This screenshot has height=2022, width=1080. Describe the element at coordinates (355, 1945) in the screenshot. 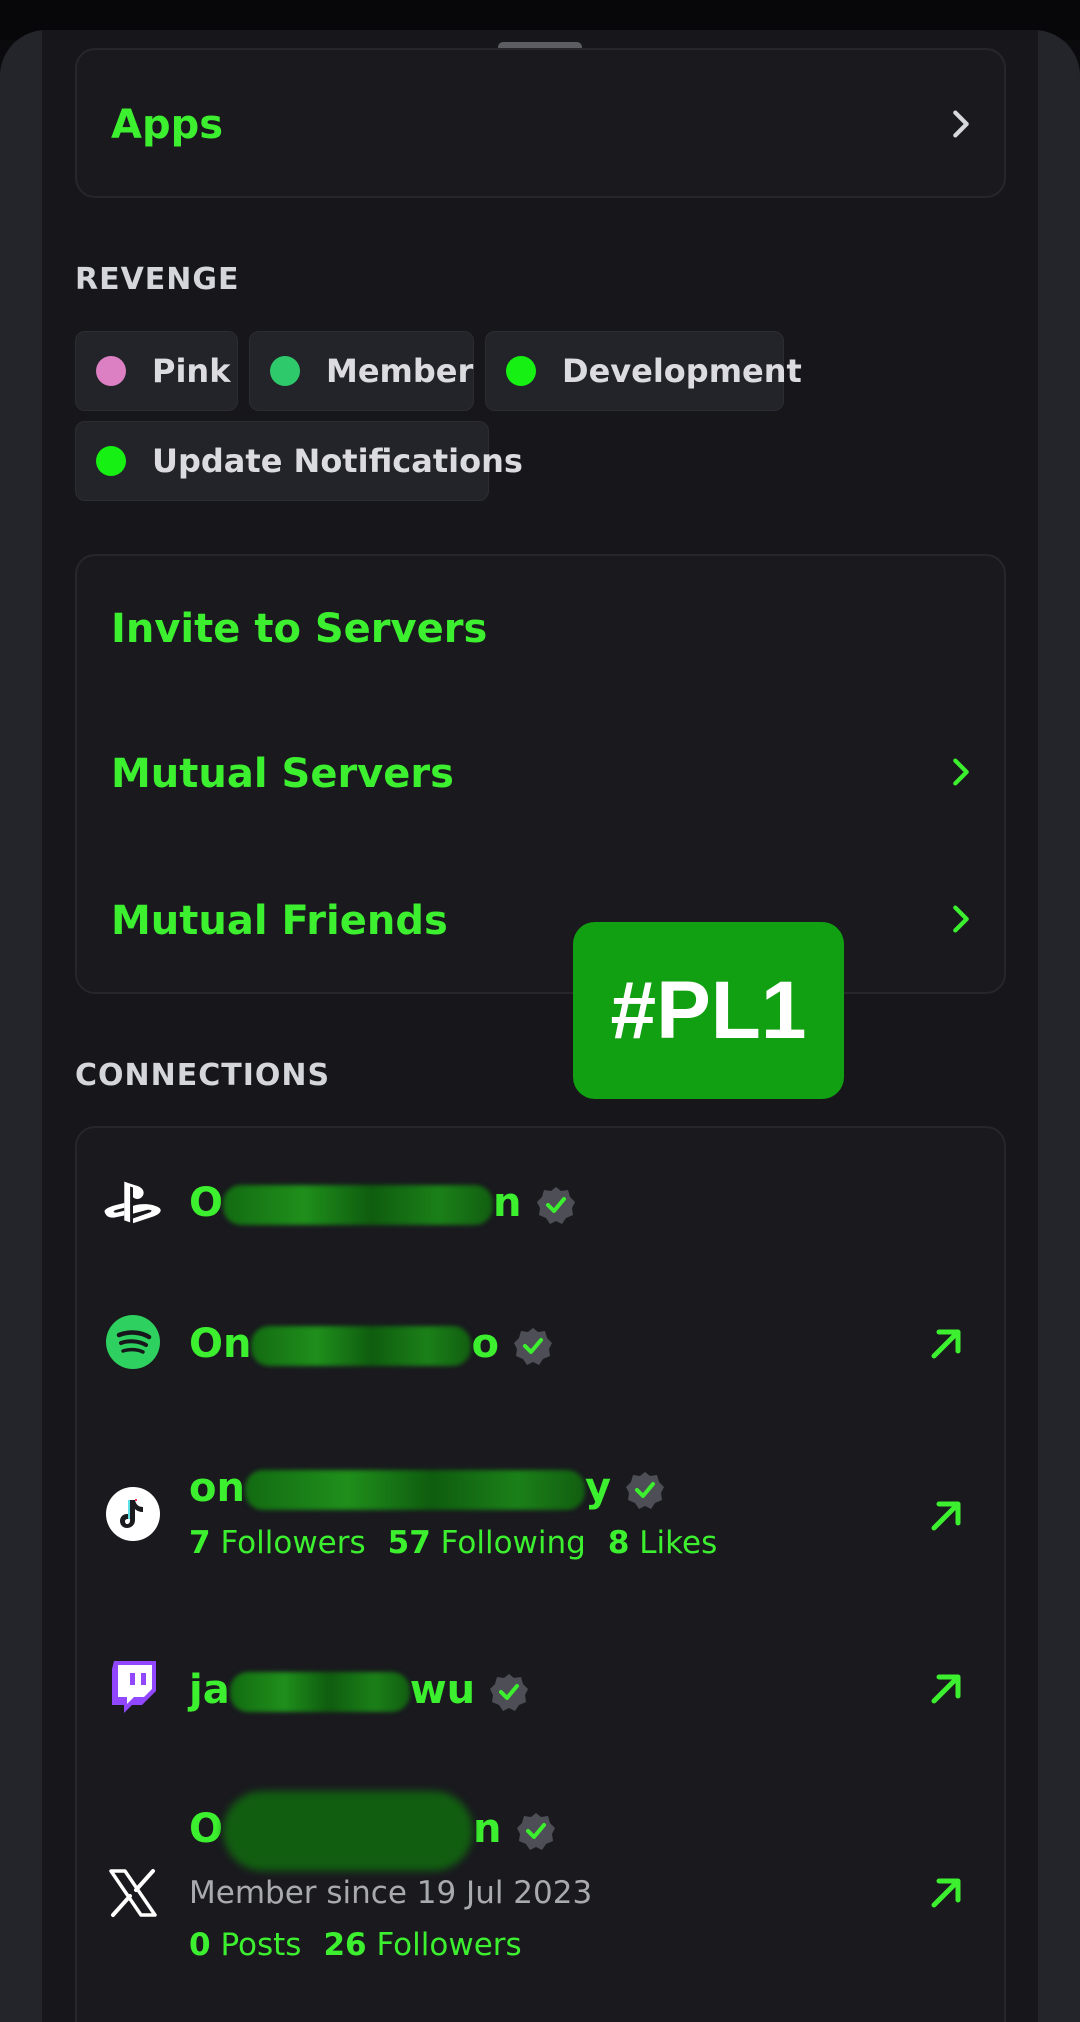

I see `x-stats: 0 Posts 26 Followers` at that location.